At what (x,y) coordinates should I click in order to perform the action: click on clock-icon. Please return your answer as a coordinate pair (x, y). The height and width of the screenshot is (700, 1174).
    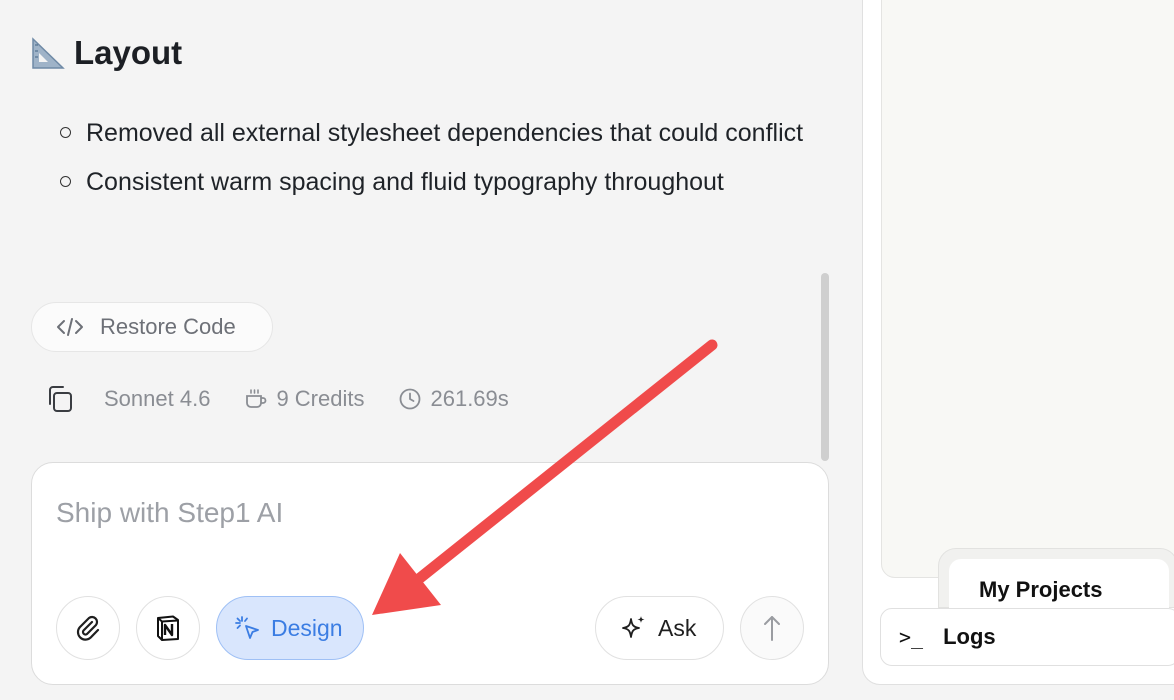
    Looking at the image, I should click on (410, 399).